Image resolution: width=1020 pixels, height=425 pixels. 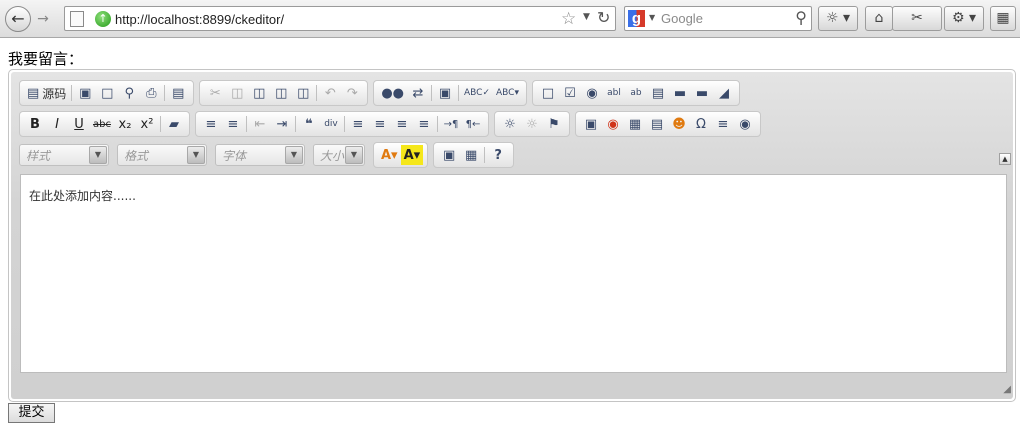 I want to click on anchor-button: ⚑, so click(x=554, y=124).